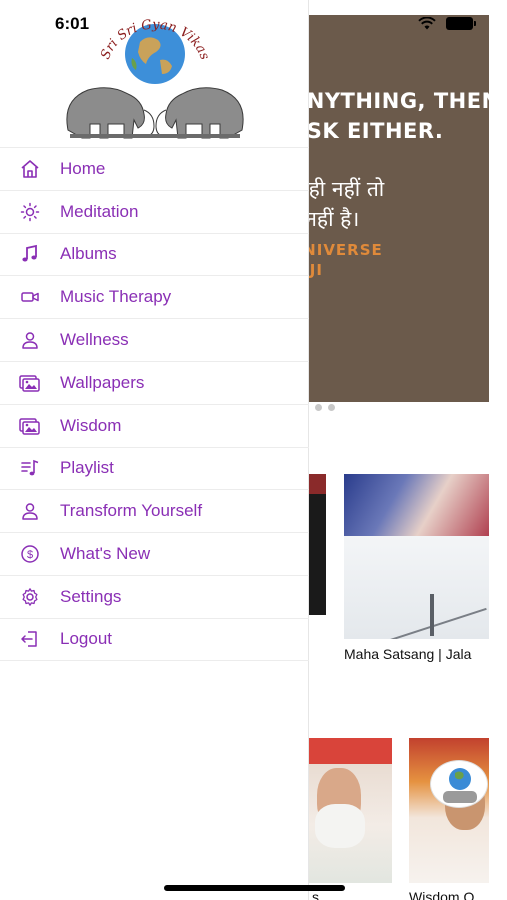  Describe the element at coordinates (30, 254) in the screenshot. I see `music-note-icon` at that location.